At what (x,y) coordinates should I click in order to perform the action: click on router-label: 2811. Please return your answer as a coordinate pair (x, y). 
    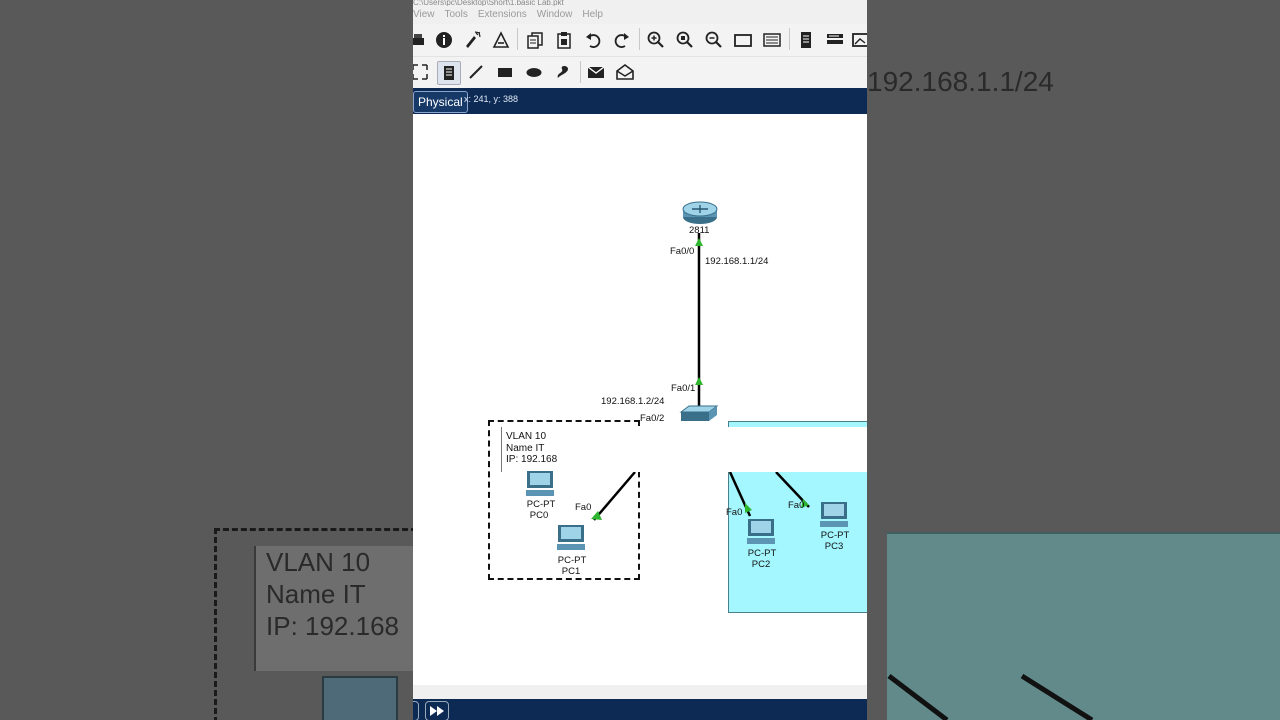
    Looking at the image, I should click on (699, 230).